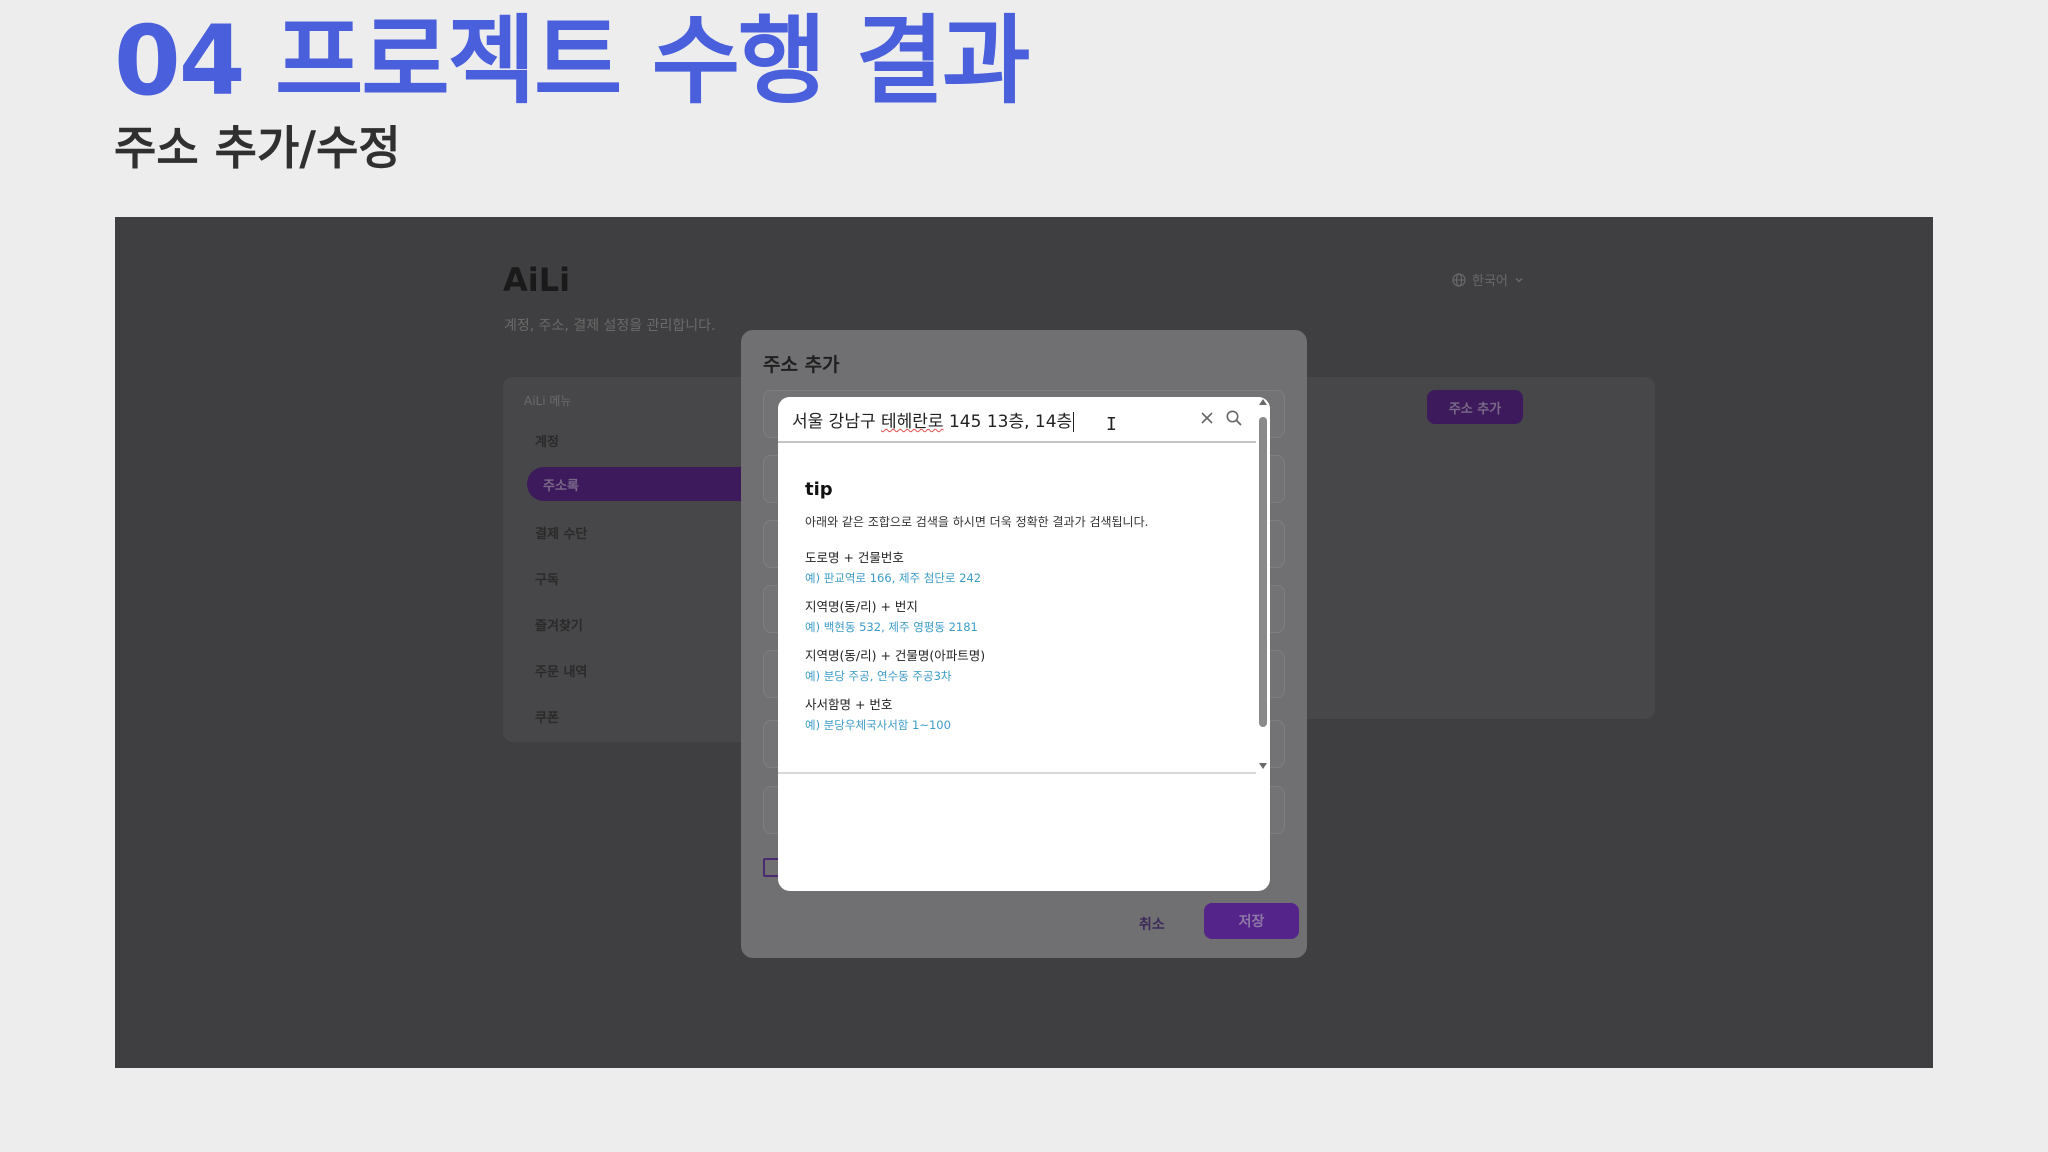 The image size is (2048, 1152). I want to click on sidebar-item-payment: 결제 수단, so click(561, 532).